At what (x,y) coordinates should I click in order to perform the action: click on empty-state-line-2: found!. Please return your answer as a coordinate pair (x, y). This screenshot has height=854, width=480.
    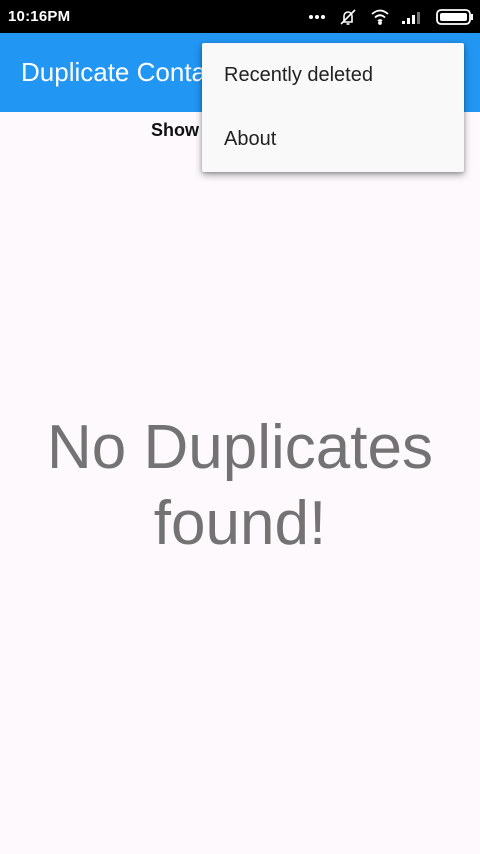
    Looking at the image, I should click on (240, 523).